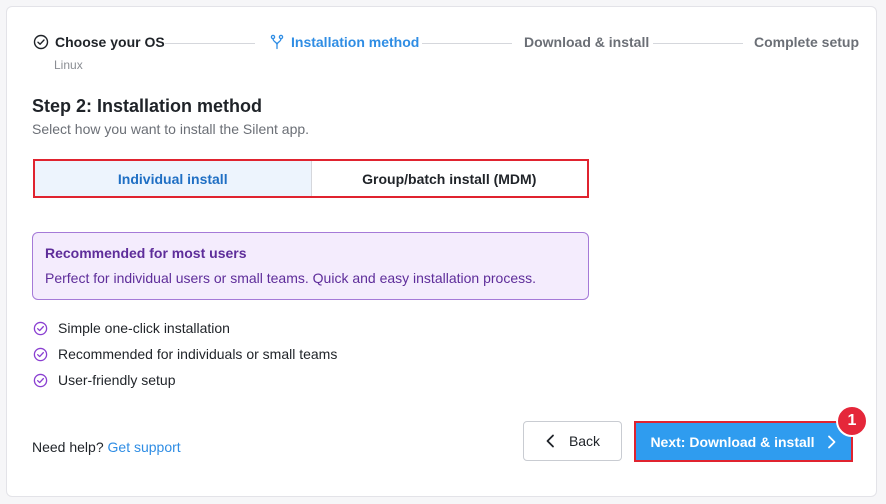 The image size is (886, 504). I want to click on help-text: Need help? Get support, so click(106, 447).